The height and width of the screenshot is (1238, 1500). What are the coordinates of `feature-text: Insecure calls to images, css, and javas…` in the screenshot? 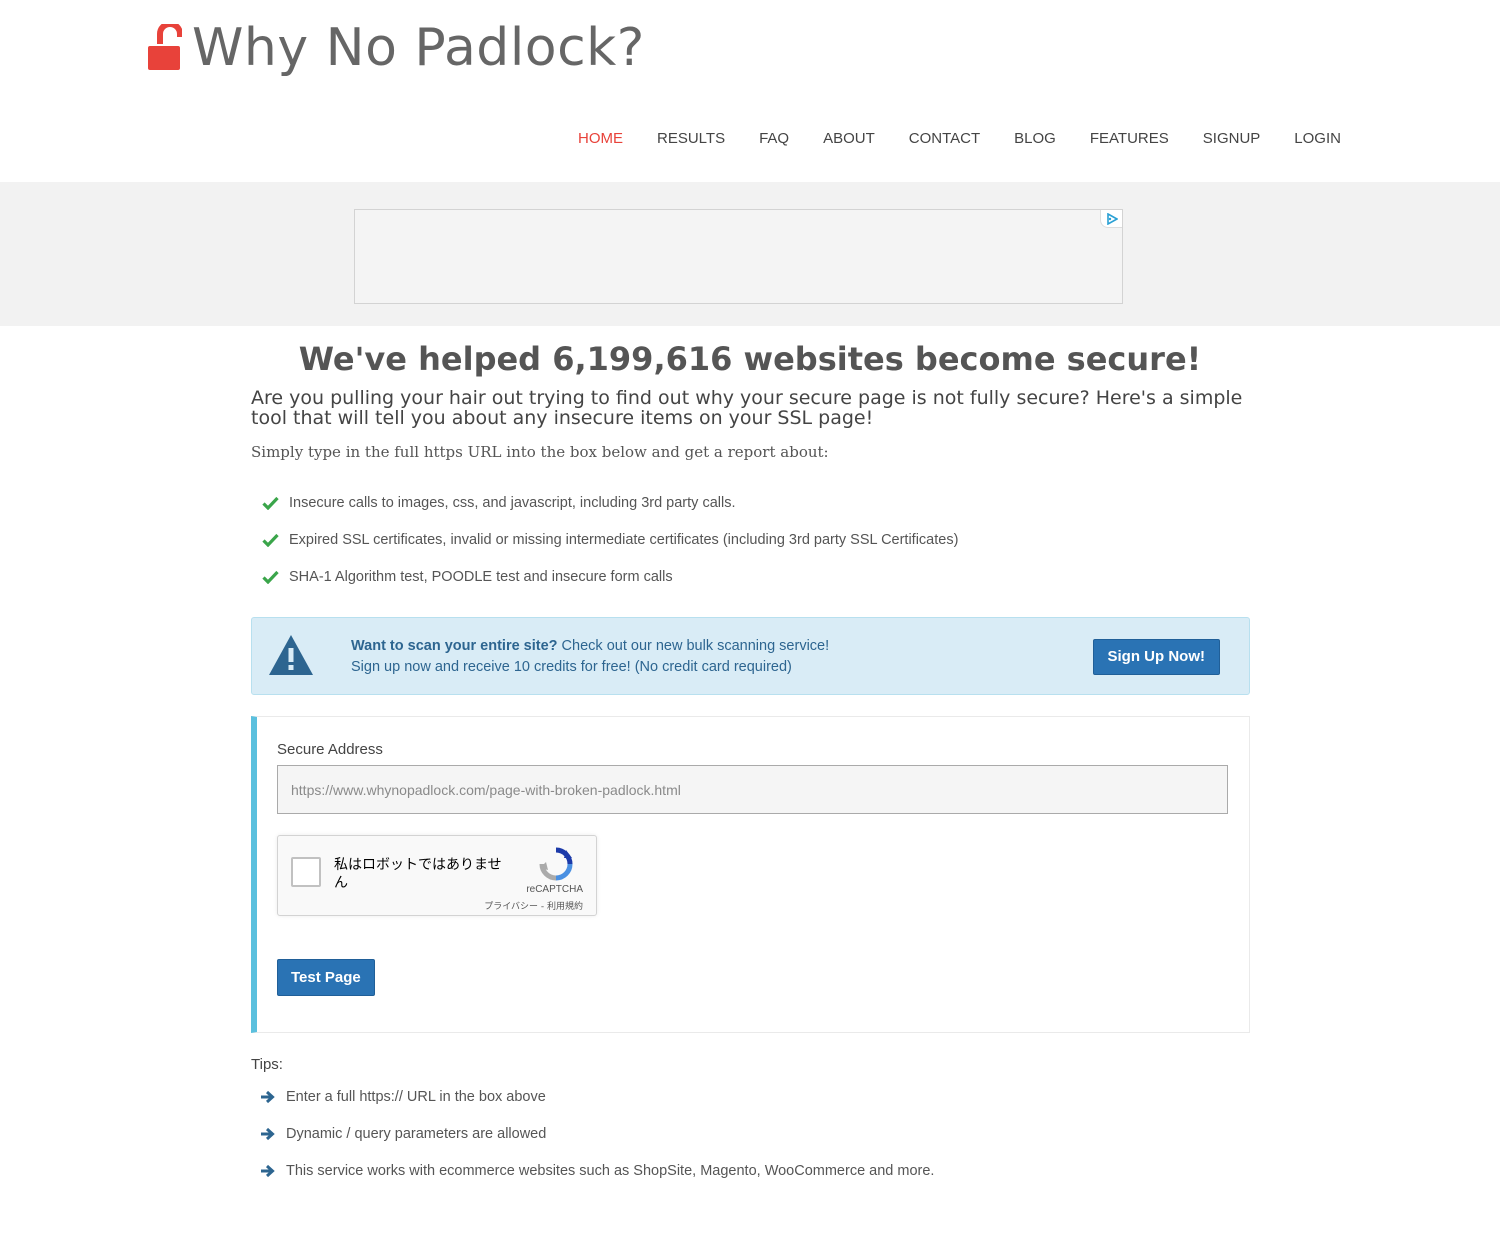 It's located at (512, 502).